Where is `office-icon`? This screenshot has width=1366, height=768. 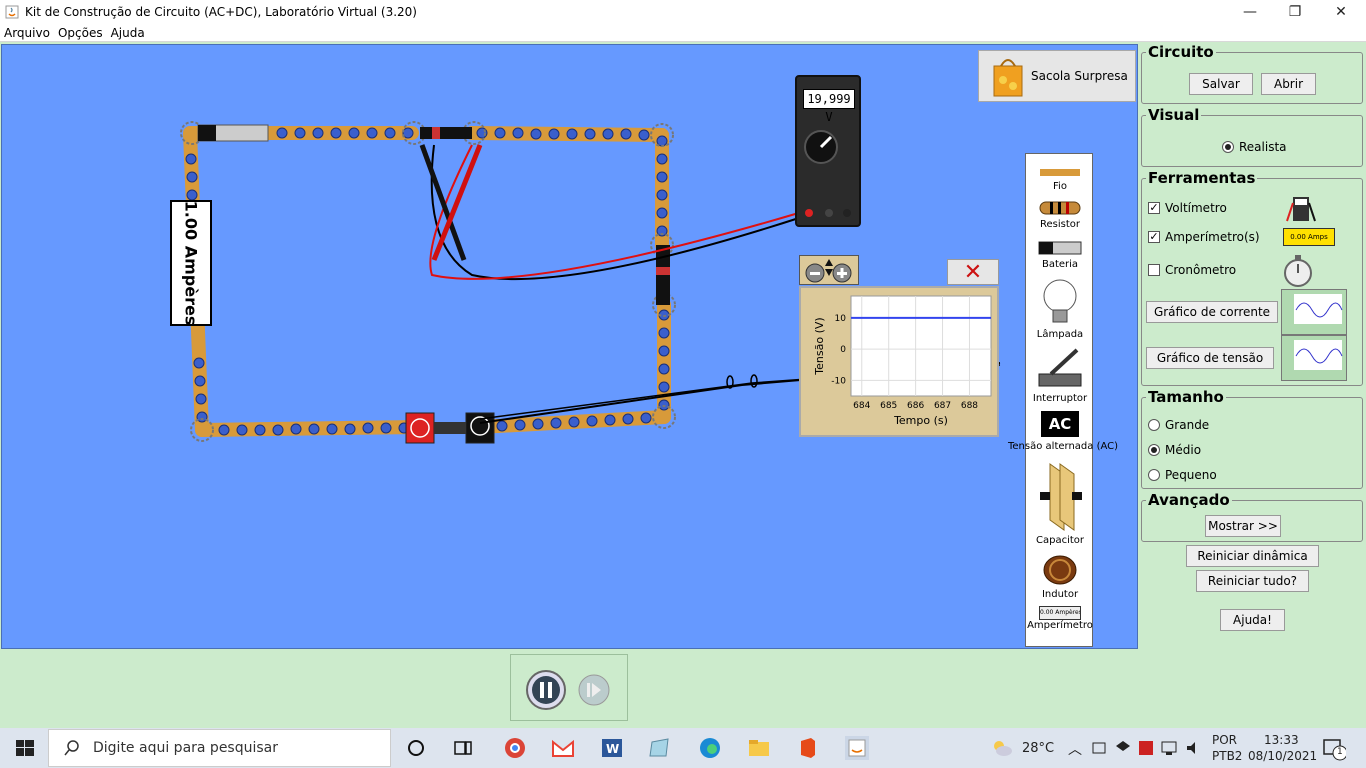 office-icon is located at coordinates (808, 748).